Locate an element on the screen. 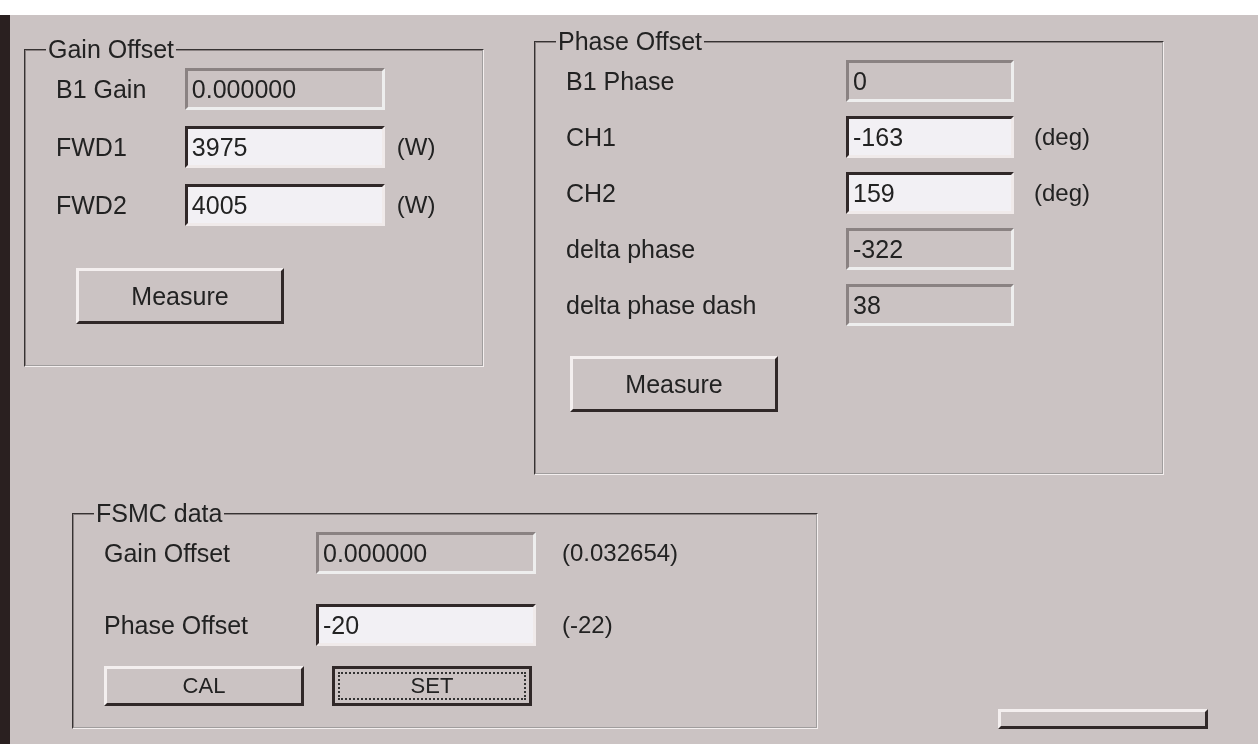  field-label: delta phase dash is located at coordinates (661, 305).